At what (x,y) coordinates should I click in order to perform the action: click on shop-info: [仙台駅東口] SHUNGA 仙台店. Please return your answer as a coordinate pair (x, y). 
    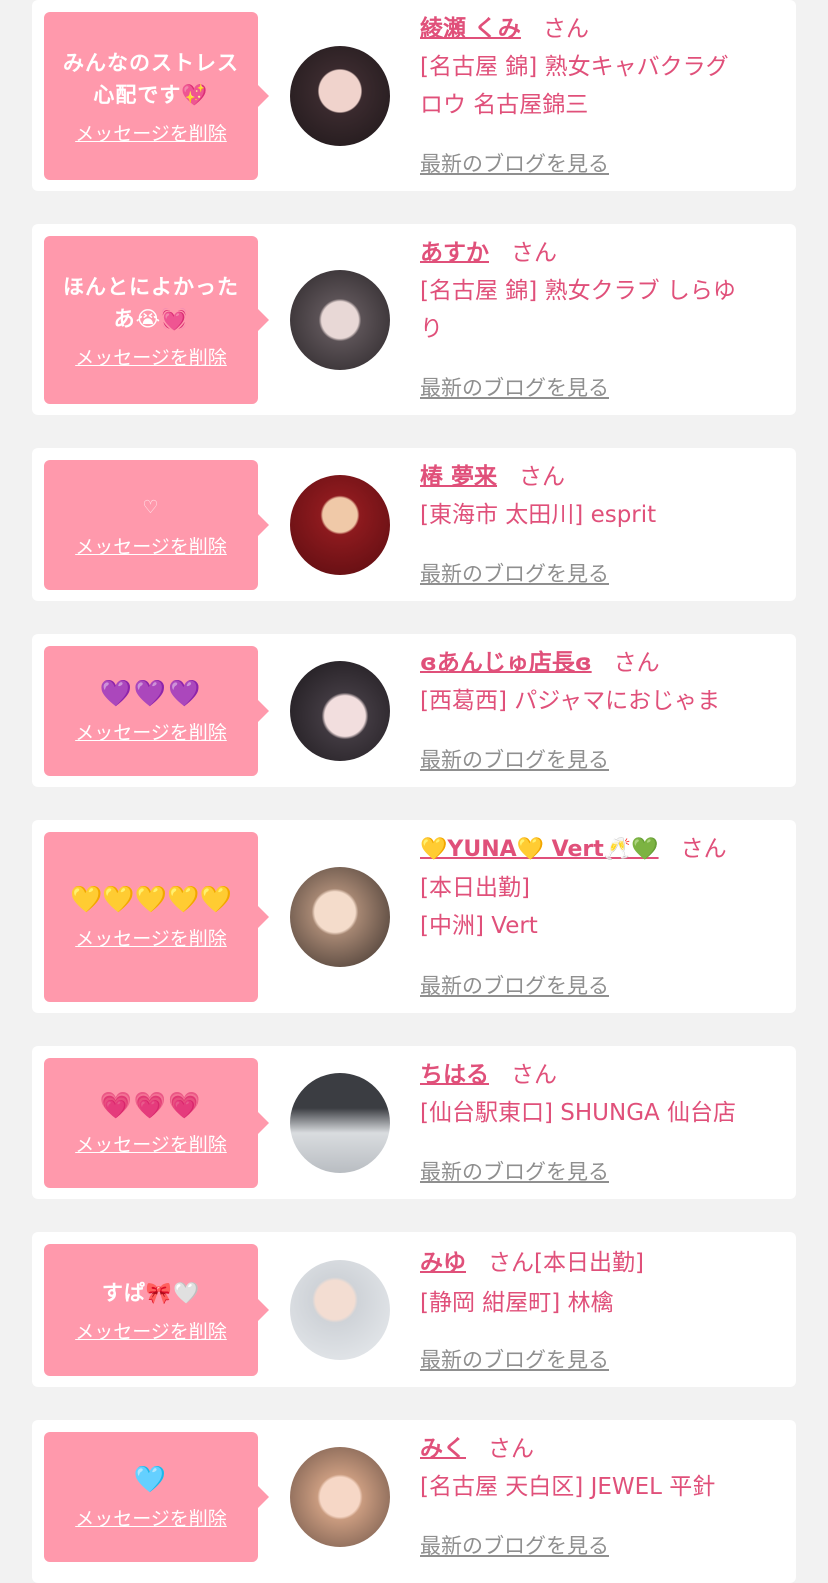
    Looking at the image, I should click on (600, 1113).